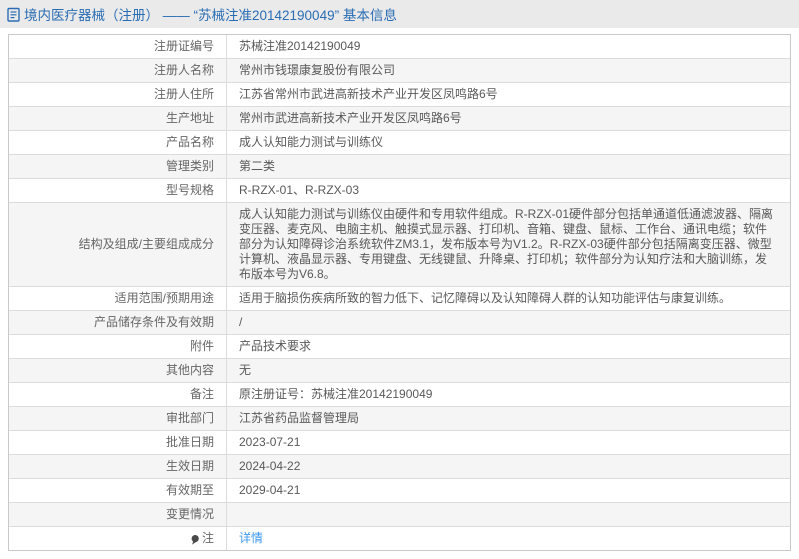 Image resolution: width=799 pixels, height=559 pixels. What do you see at coordinates (399, 442) in the screenshot?
I see `table-row-approval-date: 批准日期 2023-07-21` at bounding box center [399, 442].